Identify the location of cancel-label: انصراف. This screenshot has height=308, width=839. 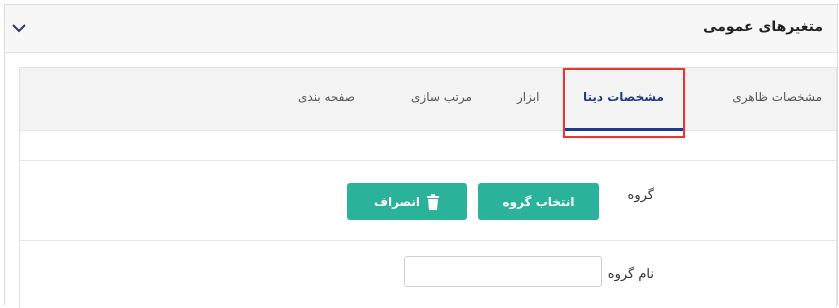
(397, 201).